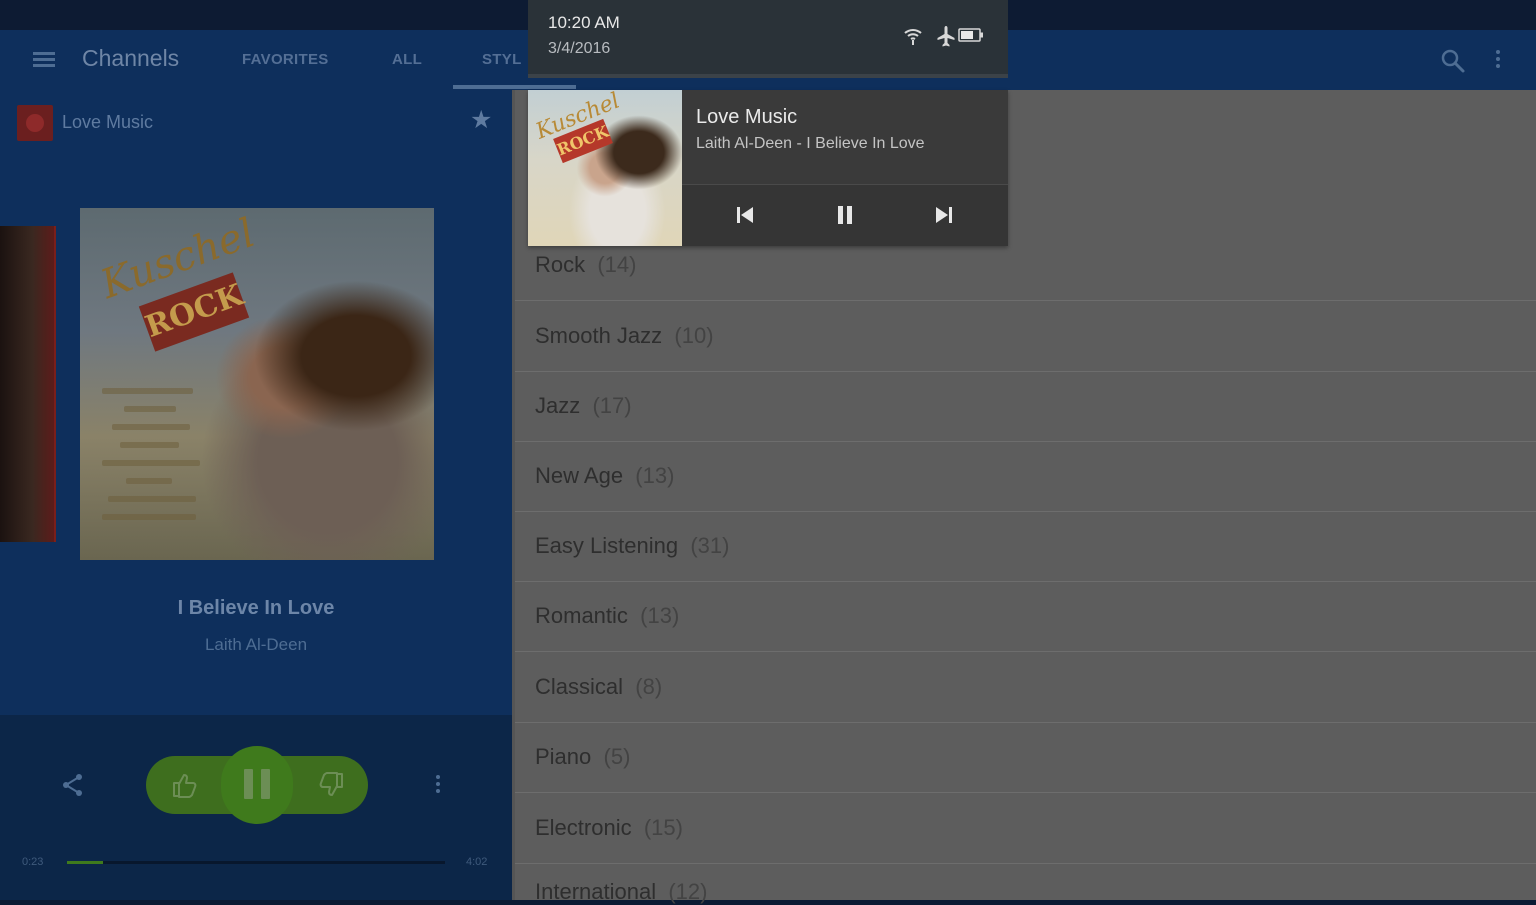  I want to click on style-name: Electronic, so click(583, 827).